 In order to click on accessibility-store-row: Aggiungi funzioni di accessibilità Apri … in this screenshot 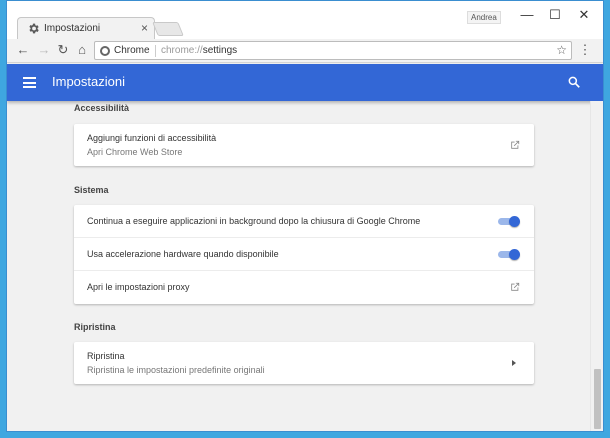, I will do `click(304, 145)`.